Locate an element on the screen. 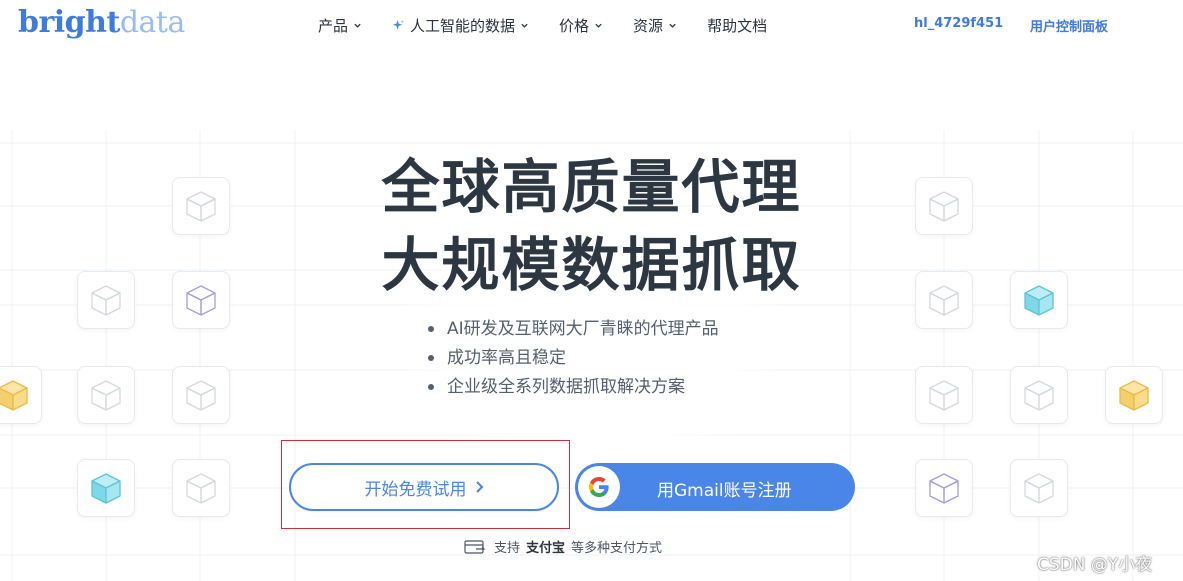  nav-item-pricing: 价格 is located at coordinates (581, 25).